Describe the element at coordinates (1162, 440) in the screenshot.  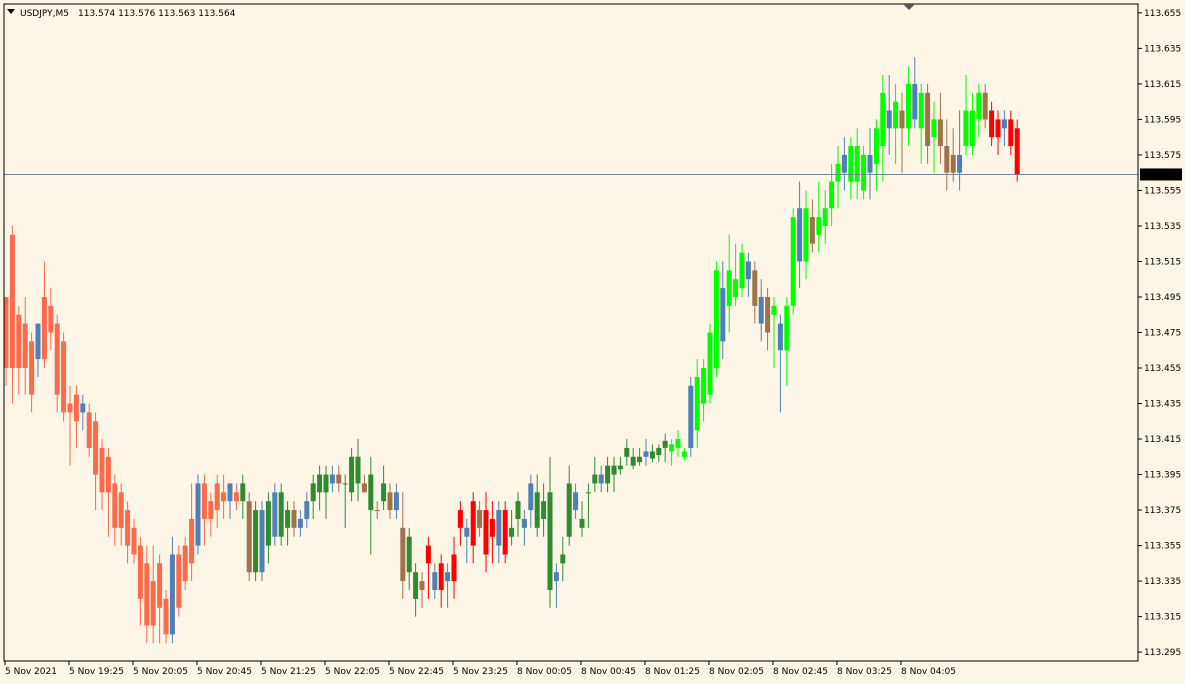
I see `price-tick-label: 113.415` at that location.